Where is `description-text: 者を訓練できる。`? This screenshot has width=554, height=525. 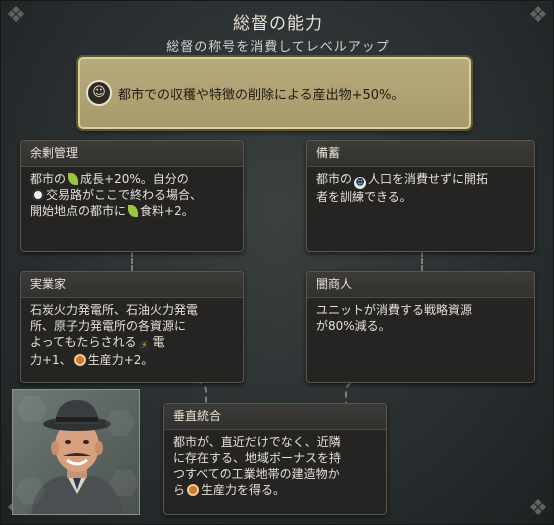
description-text: 者を訓練できる。 is located at coordinates (364, 197).